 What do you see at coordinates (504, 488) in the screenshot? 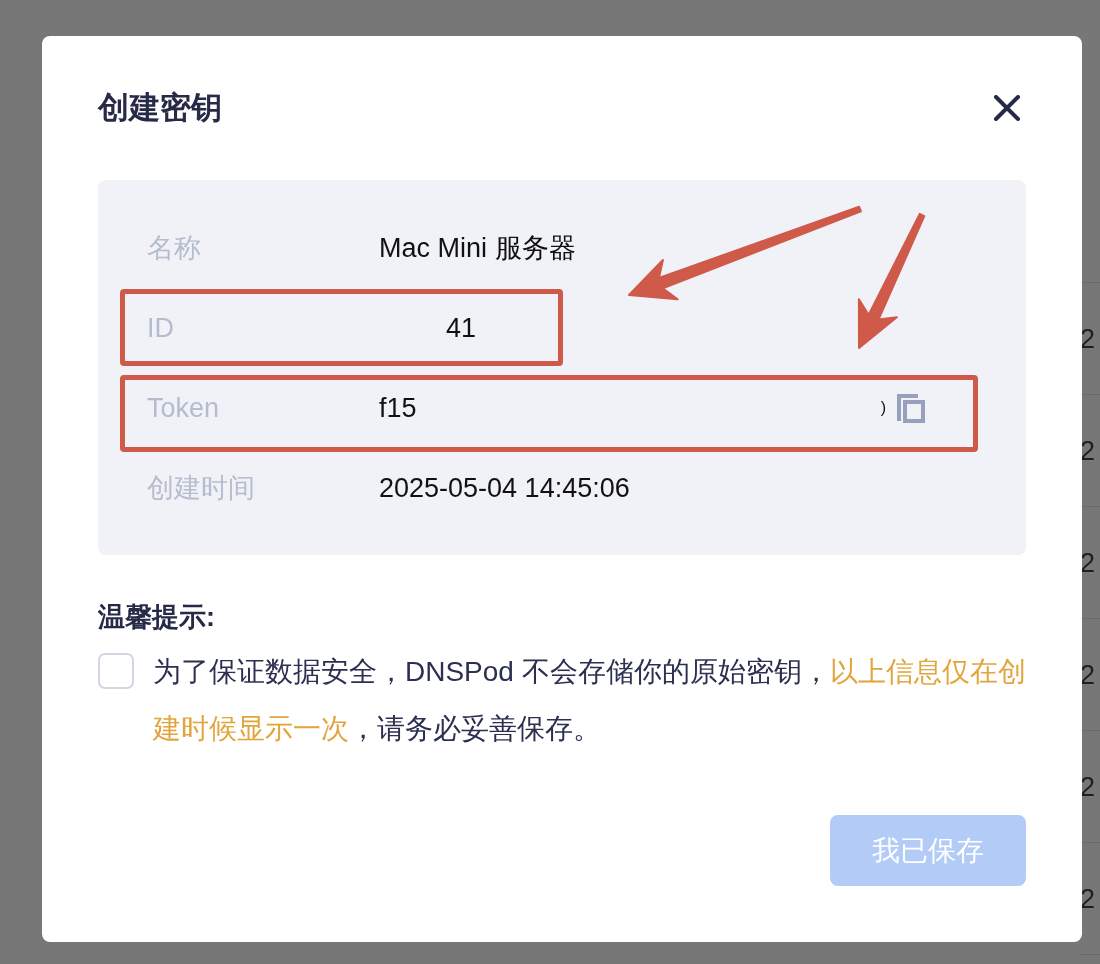
I see `field-value: 2025-05-04 14:45:06` at bounding box center [504, 488].